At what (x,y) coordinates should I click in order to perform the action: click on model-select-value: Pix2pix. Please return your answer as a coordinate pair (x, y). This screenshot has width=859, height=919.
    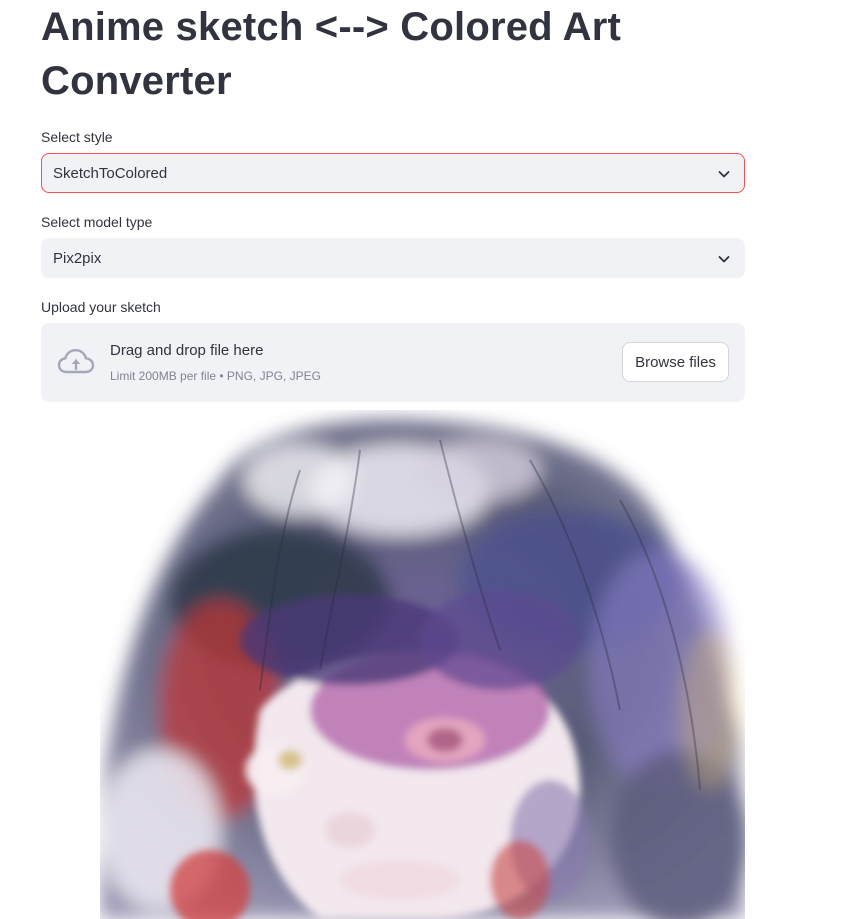
    Looking at the image, I should click on (77, 258).